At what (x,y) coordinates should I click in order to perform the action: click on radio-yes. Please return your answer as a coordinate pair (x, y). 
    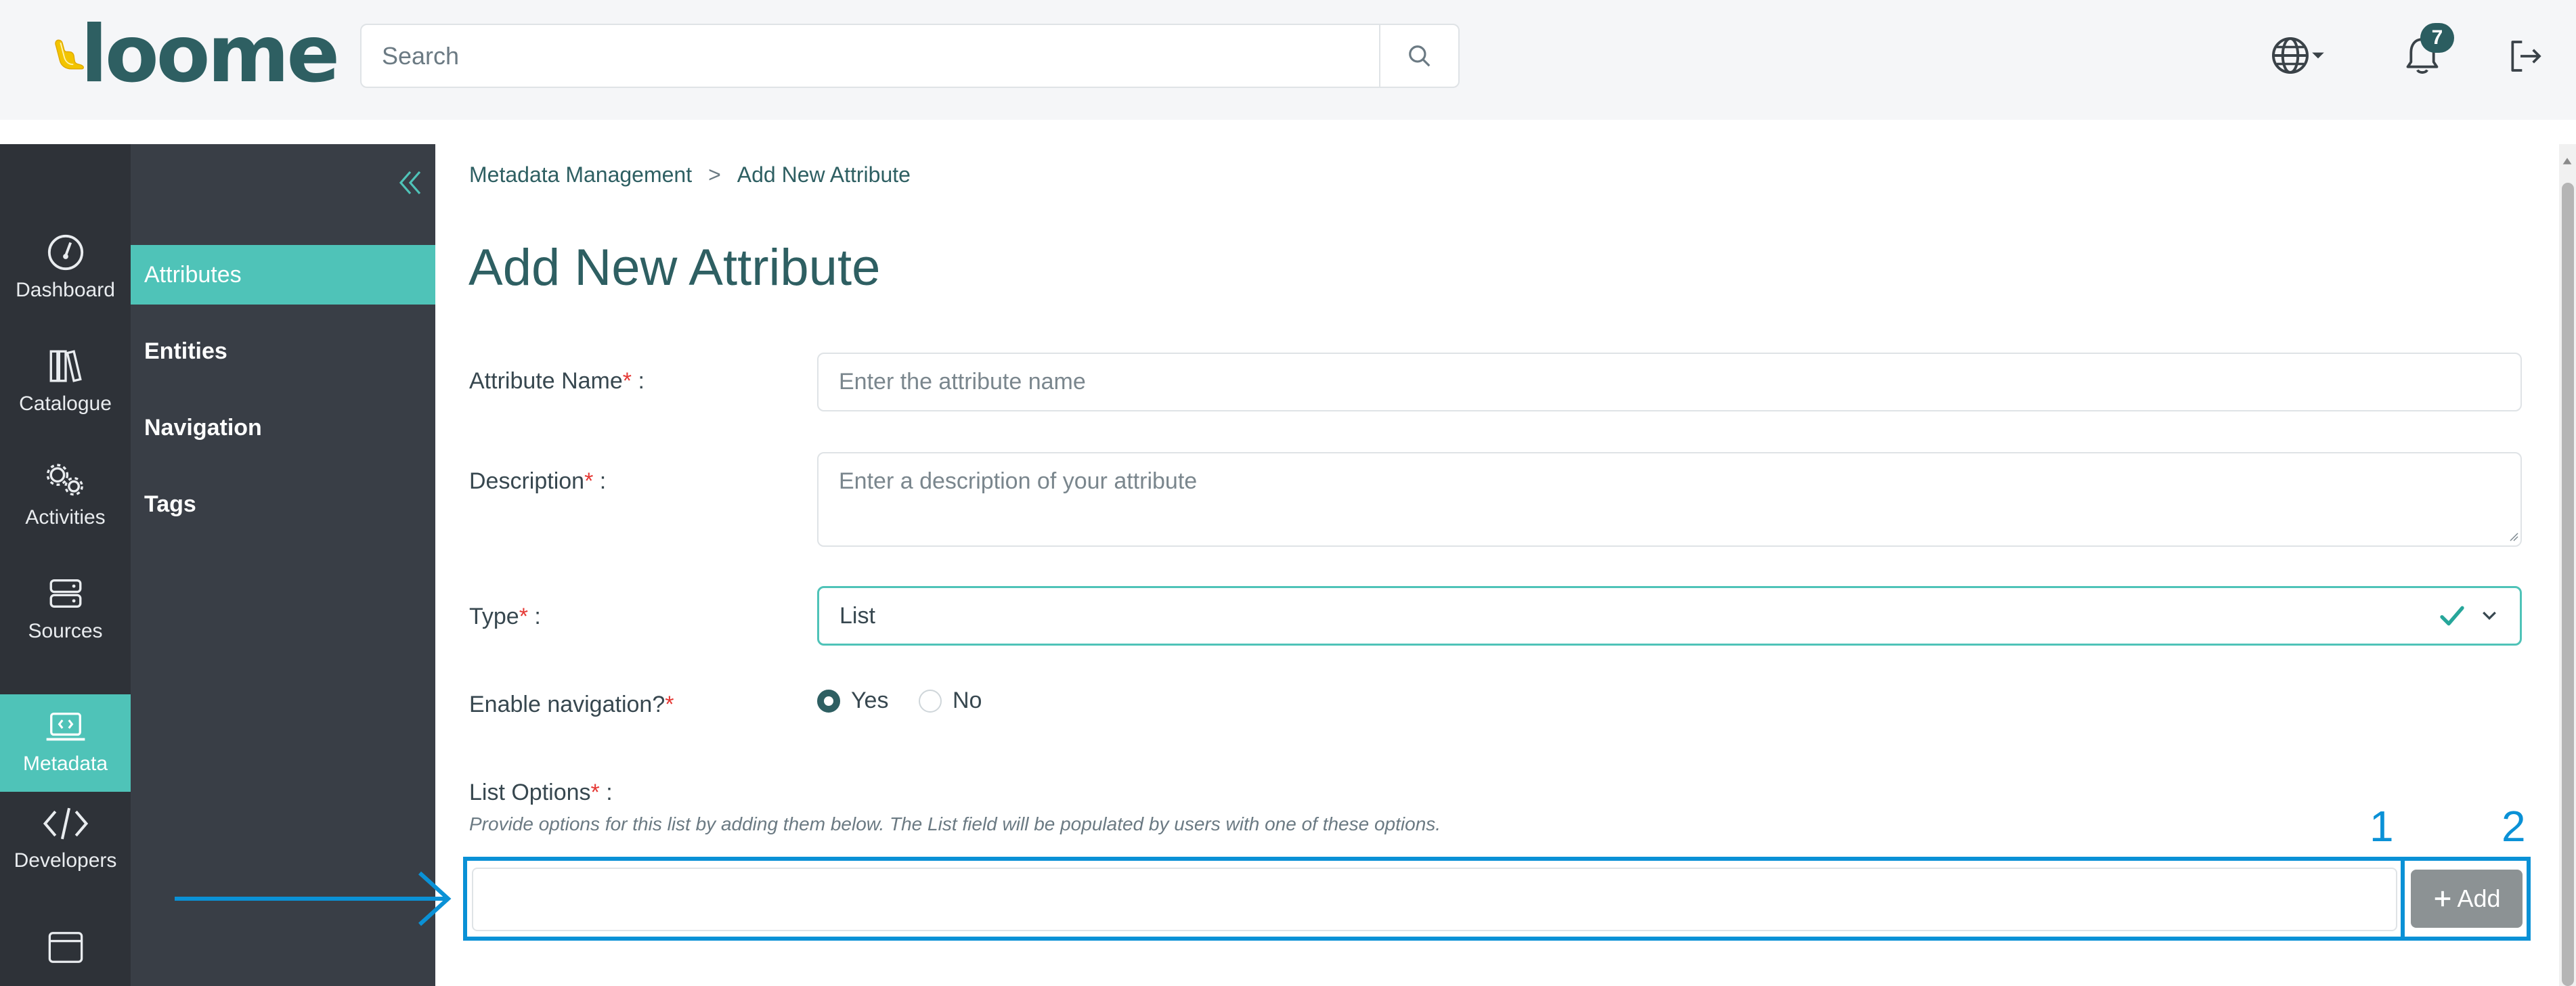
    Looking at the image, I should click on (828, 701).